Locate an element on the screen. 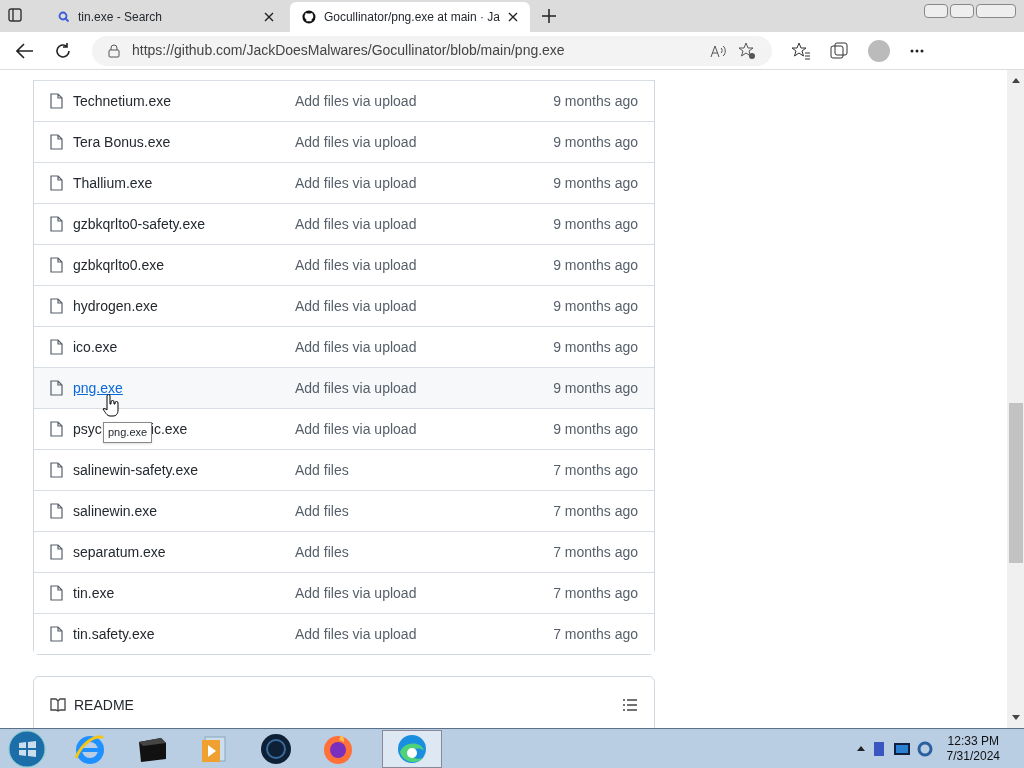  clock-time: 12:33 PM is located at coordinates (973, 741).